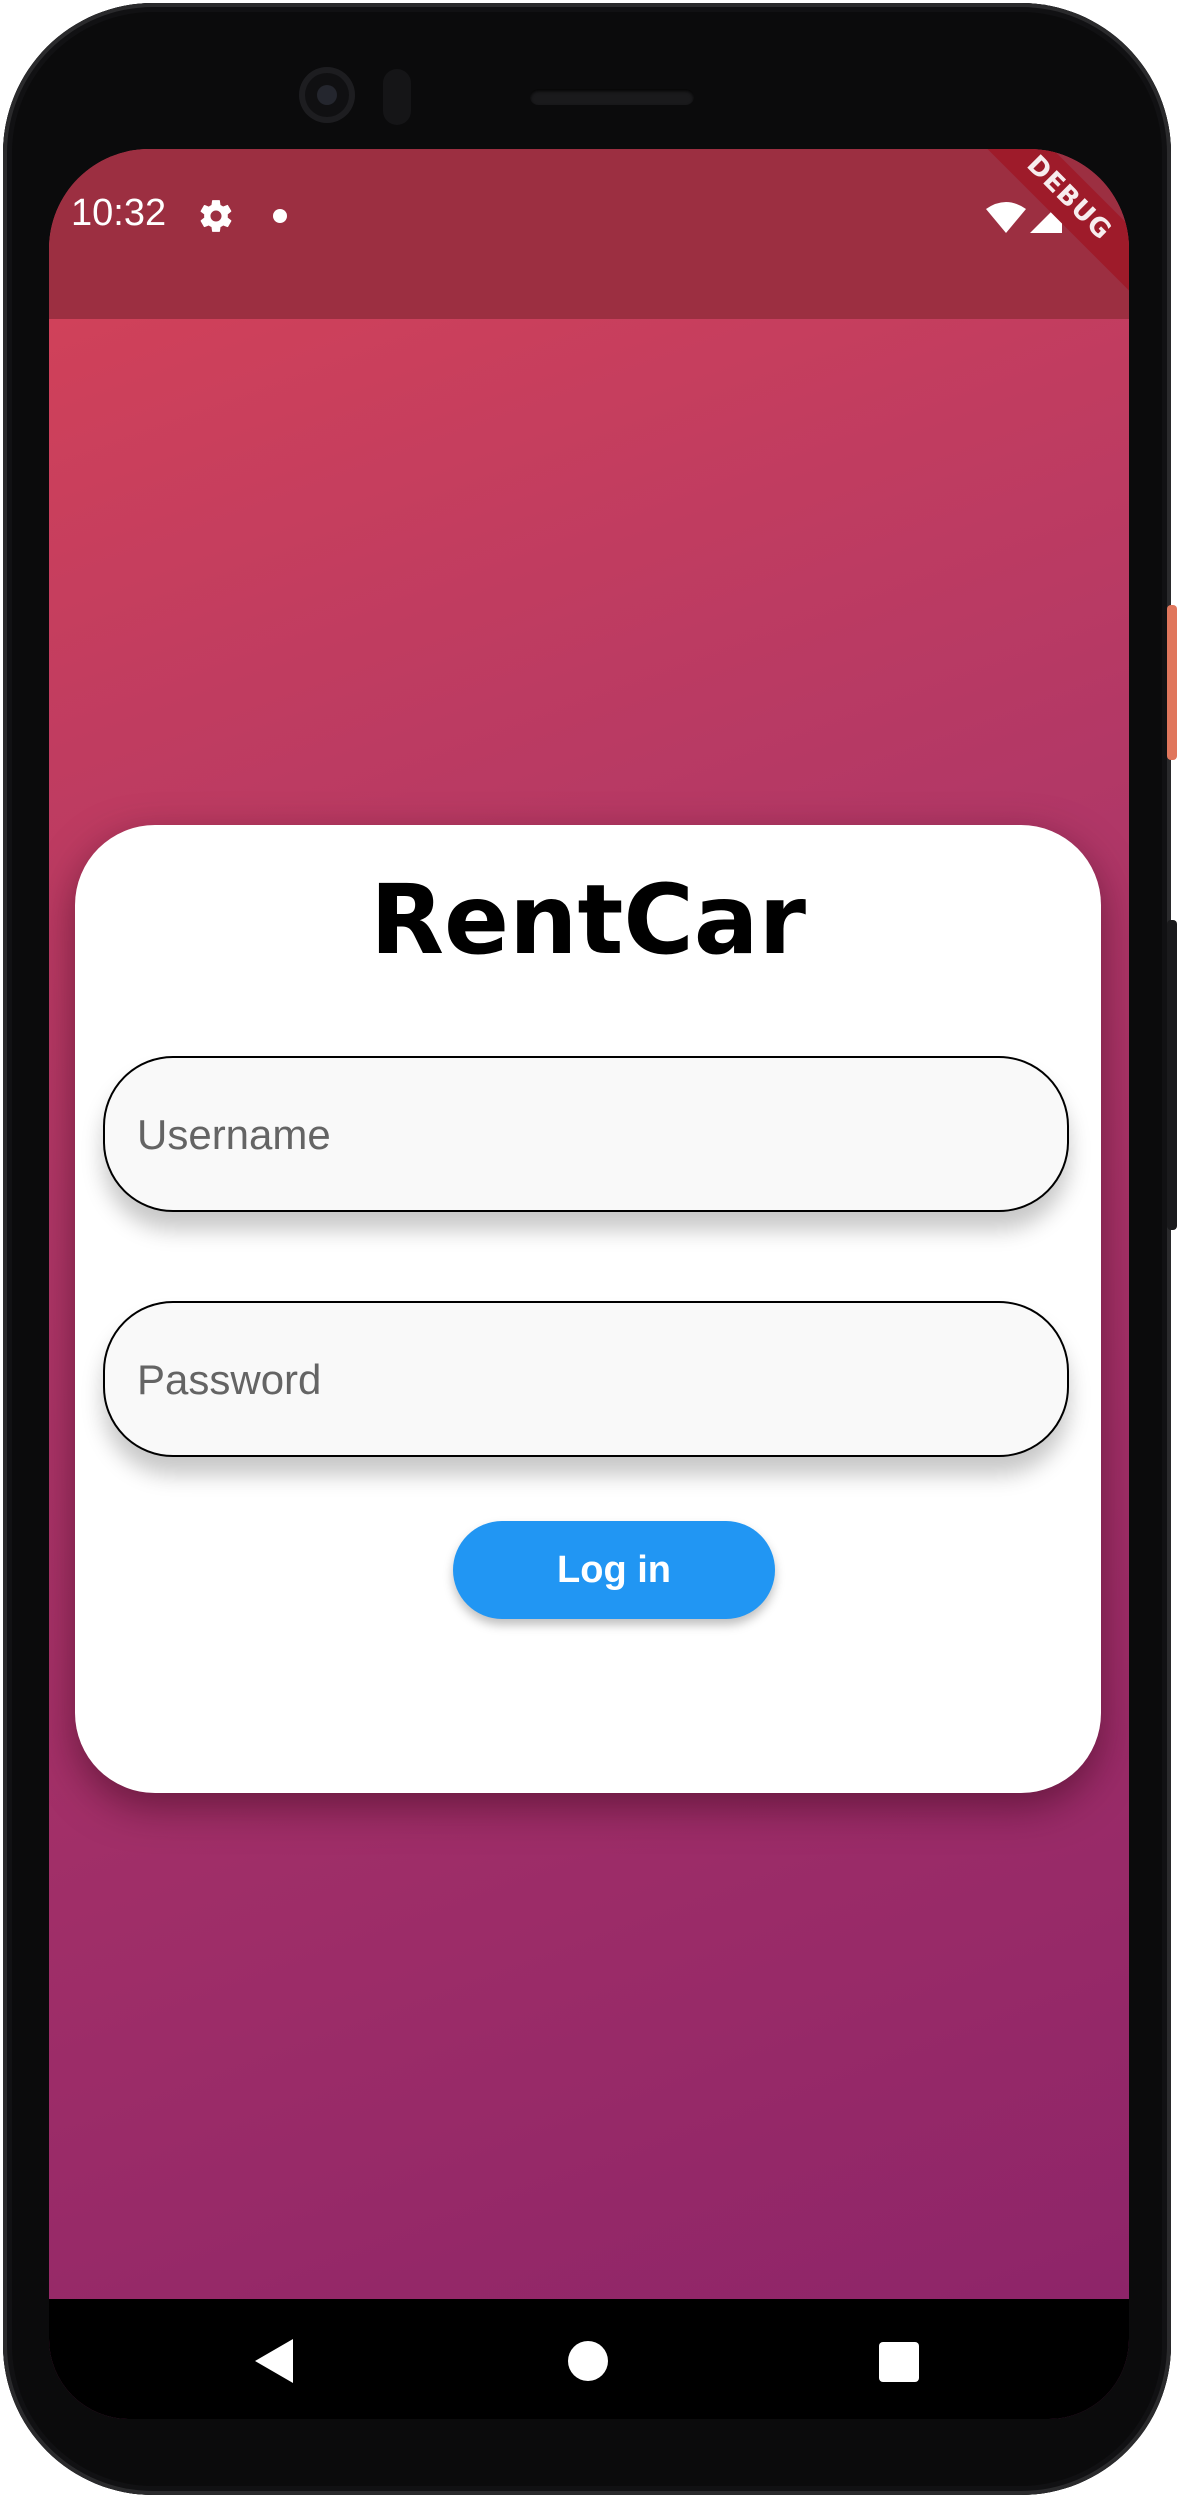 Image resolution: width=1178 pixels, height=2498 pixels. What do you see at coordinates (589, 234) in the screenshot?
I see `status-bar: 10:32 DEBUG` at bounding box center [589, 234].